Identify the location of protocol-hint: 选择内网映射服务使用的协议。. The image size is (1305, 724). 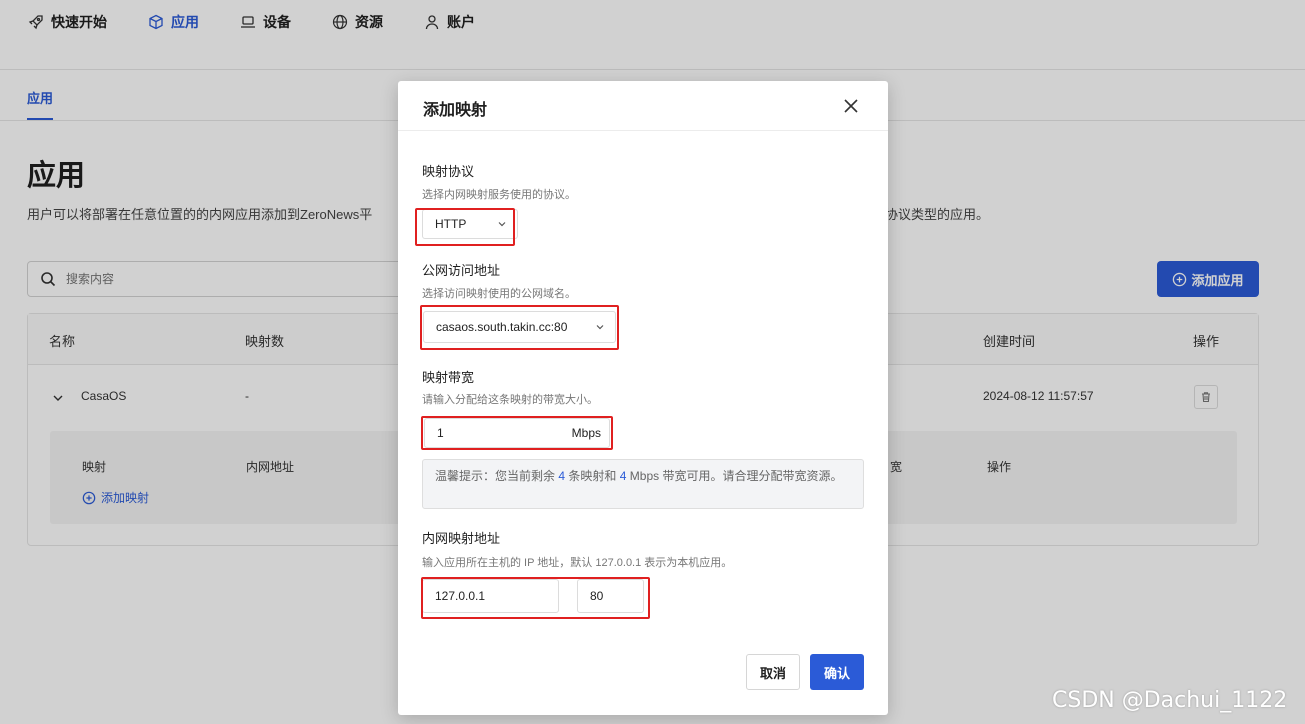
(499, 195).